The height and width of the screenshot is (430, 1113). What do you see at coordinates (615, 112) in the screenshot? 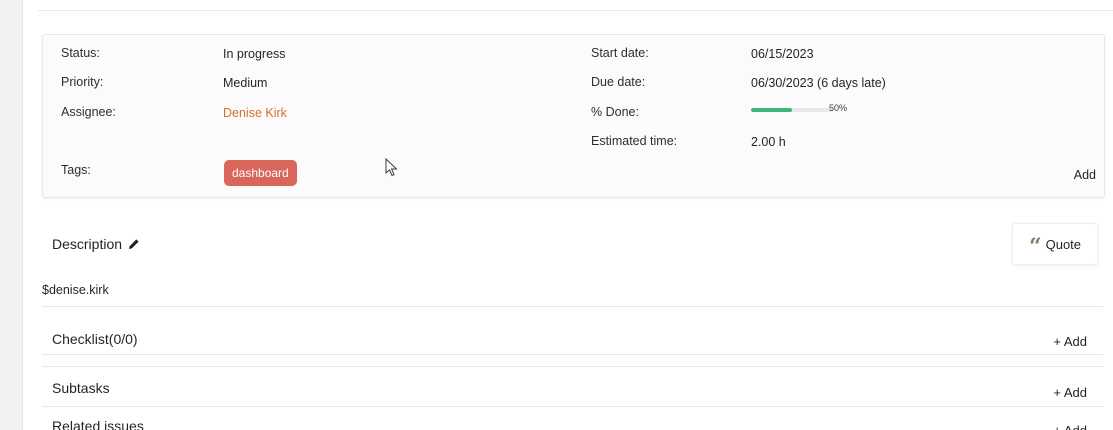
I see `done-ratio-label: % Done:` at bounding box center [615, 112].